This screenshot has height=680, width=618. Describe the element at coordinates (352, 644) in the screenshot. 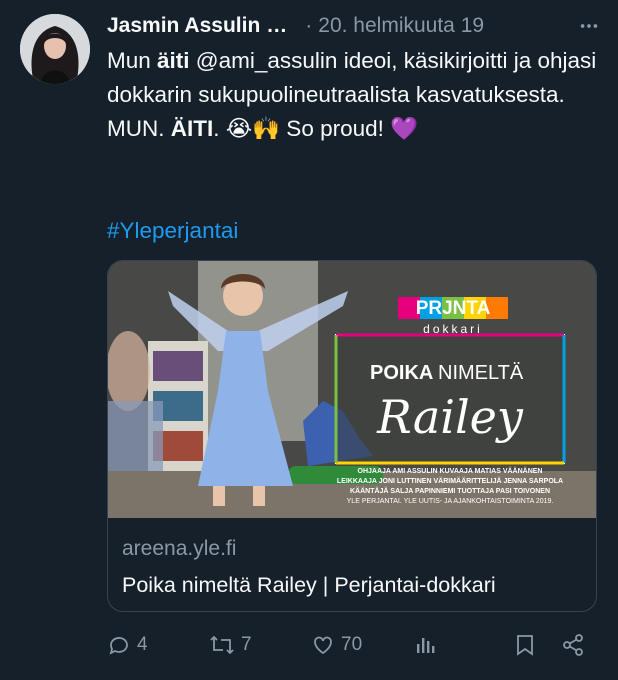

I see `like-count: 70` at that location.